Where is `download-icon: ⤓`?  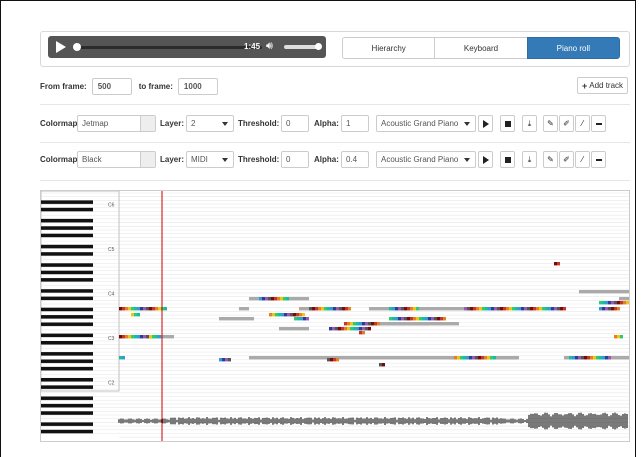 download-icon: ⤓ is located at coordinates (529, 123).